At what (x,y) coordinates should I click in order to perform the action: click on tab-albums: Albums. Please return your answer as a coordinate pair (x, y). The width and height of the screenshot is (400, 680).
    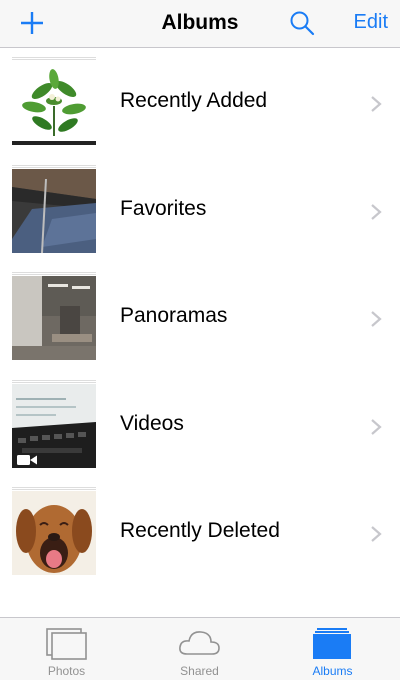
    Looking at the image, I should click on (332, 649).